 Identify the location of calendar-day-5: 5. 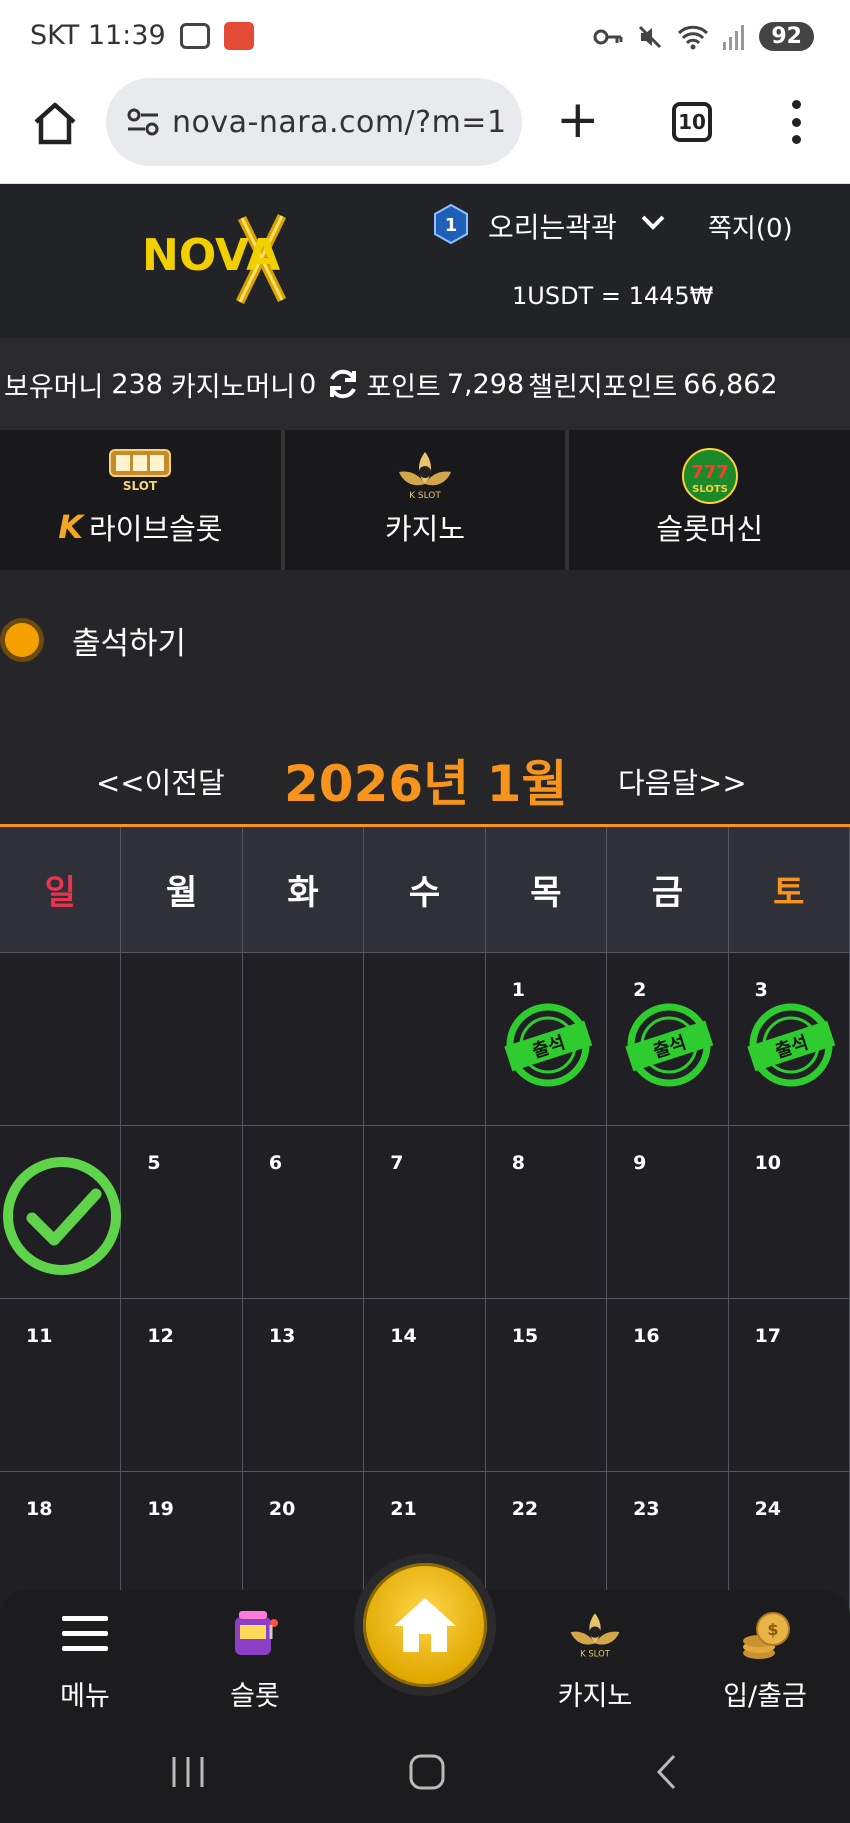
(182, 1212).